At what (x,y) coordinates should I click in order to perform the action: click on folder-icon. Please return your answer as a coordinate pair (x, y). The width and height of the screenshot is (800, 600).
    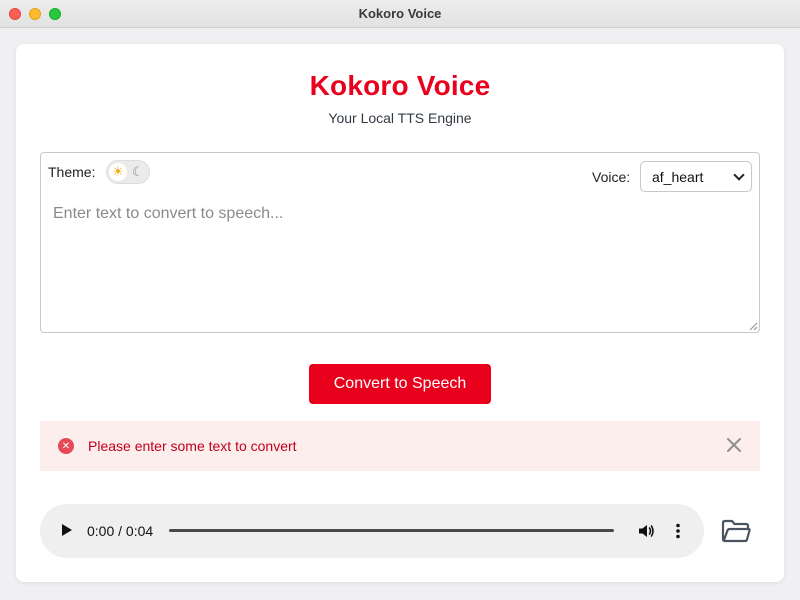
    Looking at the image, I should click on (736, 531).